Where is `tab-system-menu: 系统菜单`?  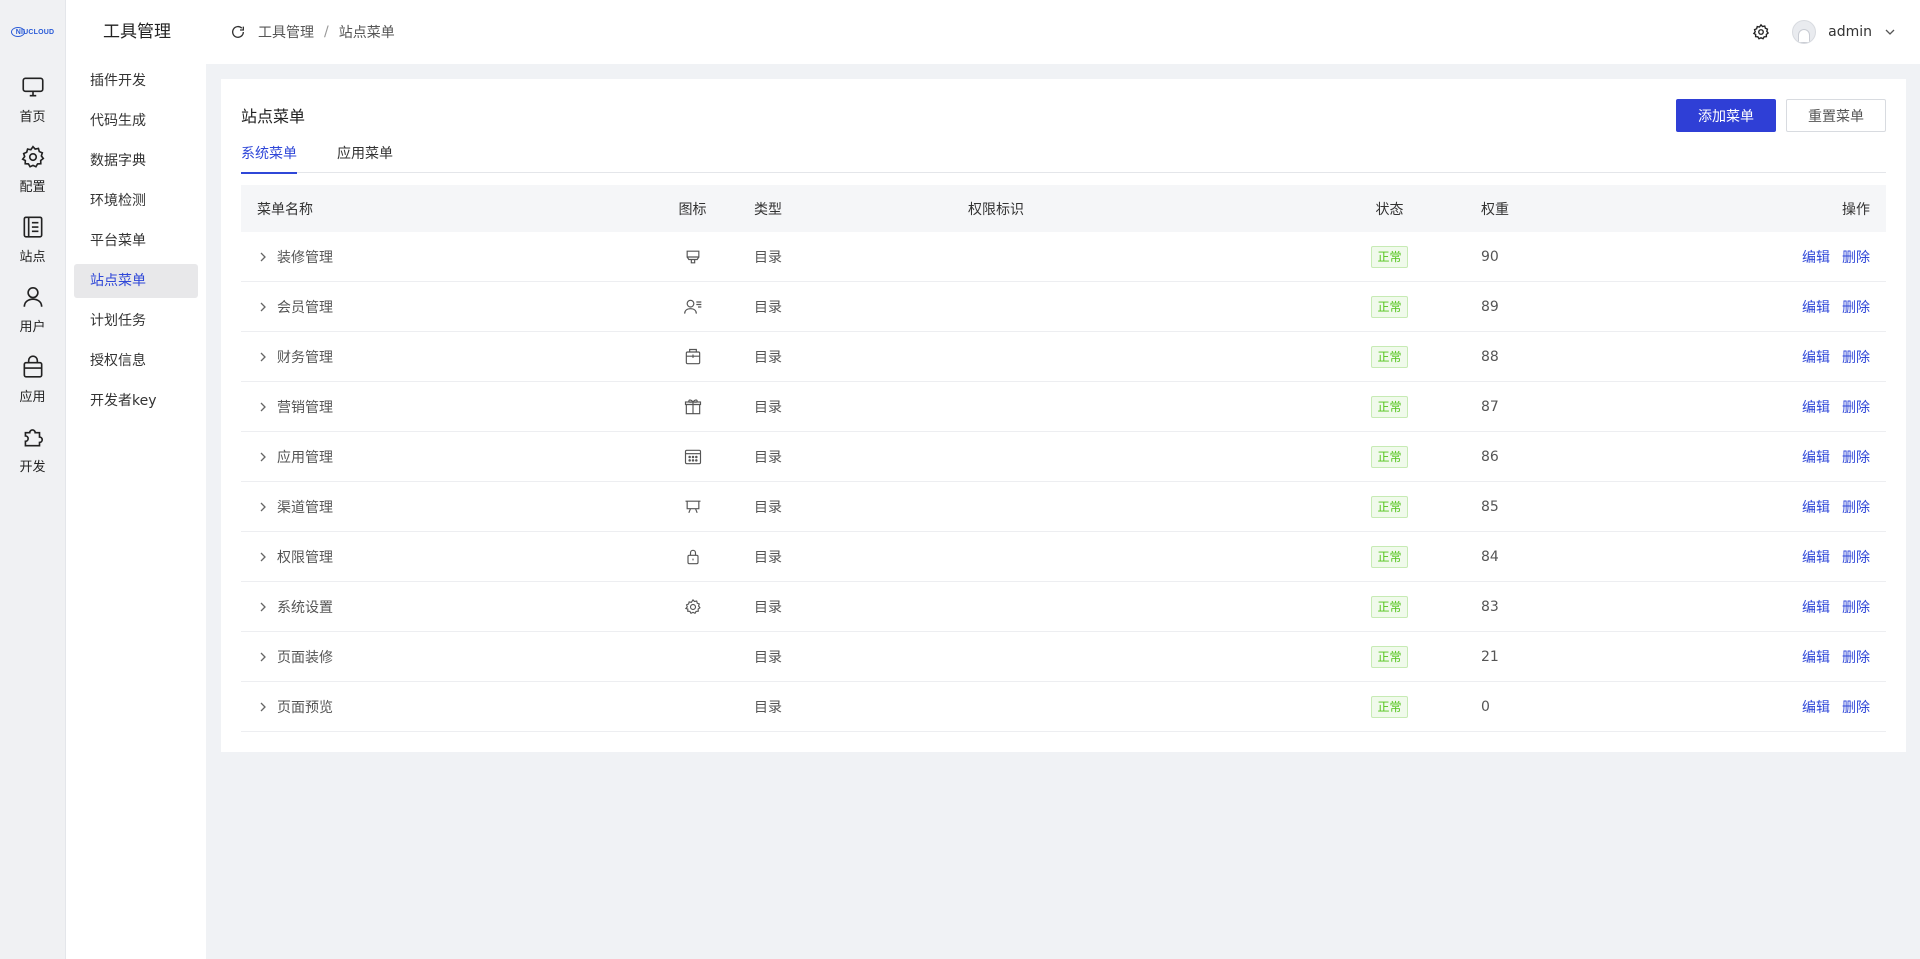 tab-system-menu: 系统菜单 is located at coordinates (269, 157).